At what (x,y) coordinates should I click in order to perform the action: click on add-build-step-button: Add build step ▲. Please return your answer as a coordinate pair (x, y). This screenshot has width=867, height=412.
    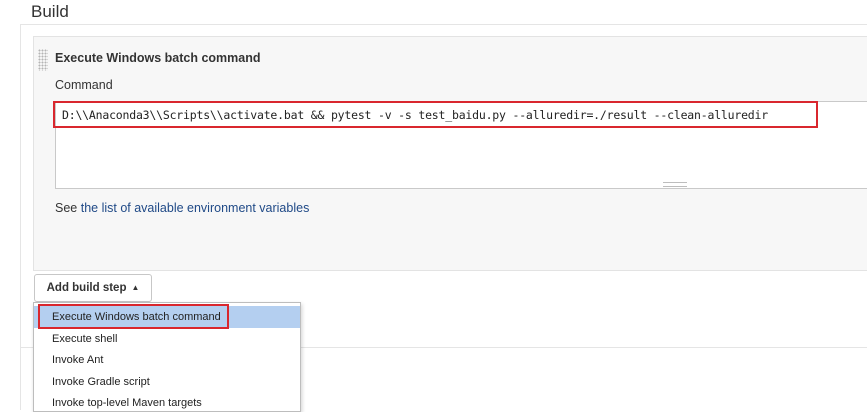
    Looking at the image, I should click on (93, 288).